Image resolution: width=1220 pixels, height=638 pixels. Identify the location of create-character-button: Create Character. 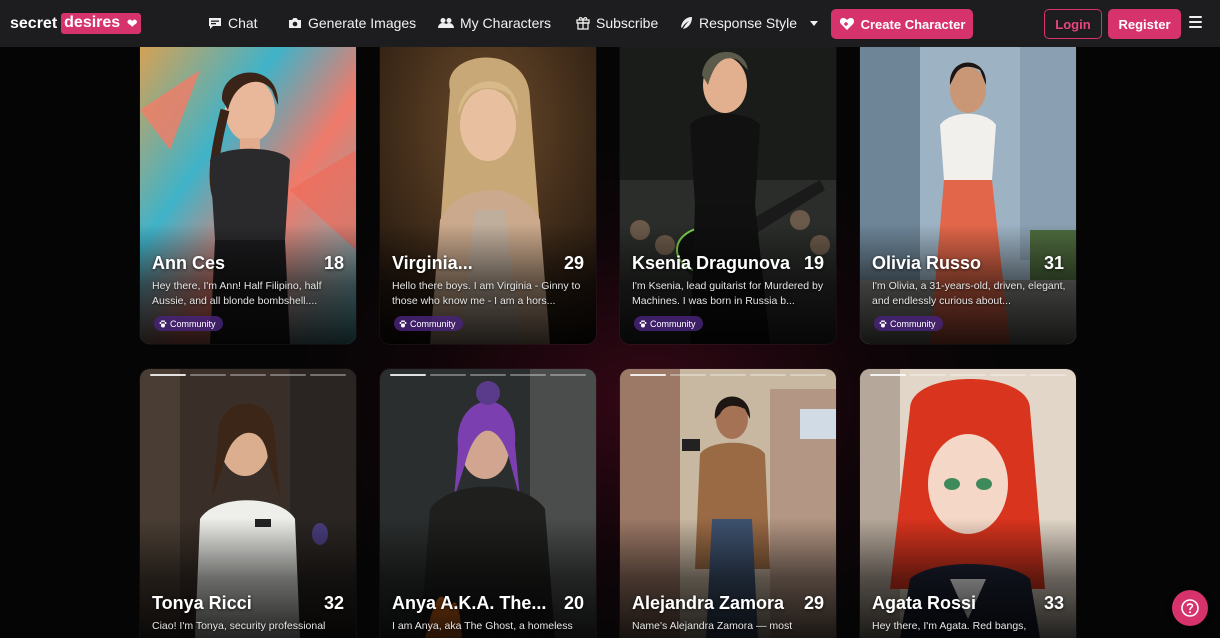
(902, 24).